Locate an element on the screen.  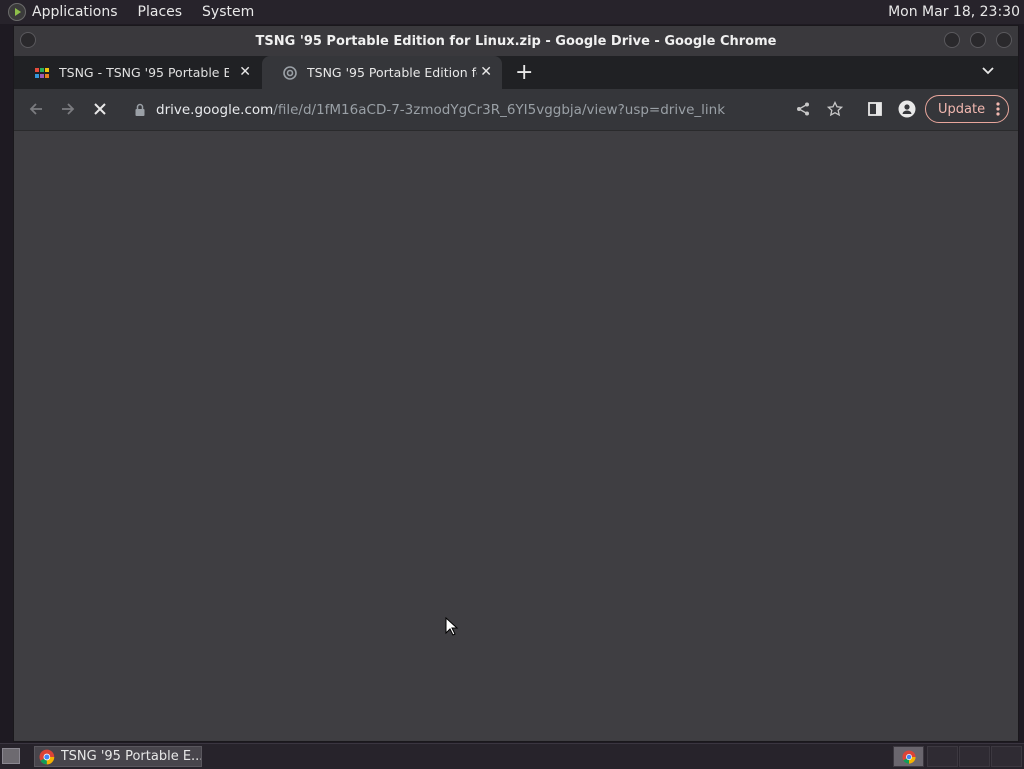
lock-icon is located at coordinates (140, 110).